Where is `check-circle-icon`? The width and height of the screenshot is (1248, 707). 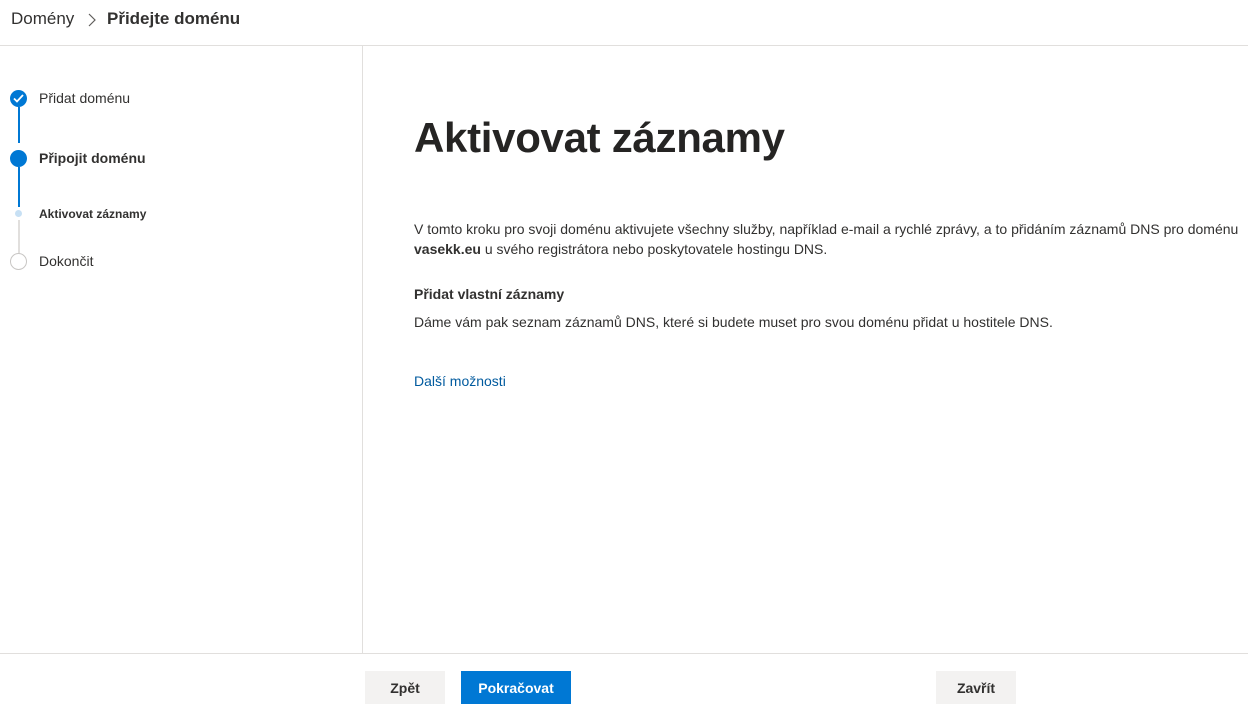 check-circle-icon is located at coordinates (18, 98).